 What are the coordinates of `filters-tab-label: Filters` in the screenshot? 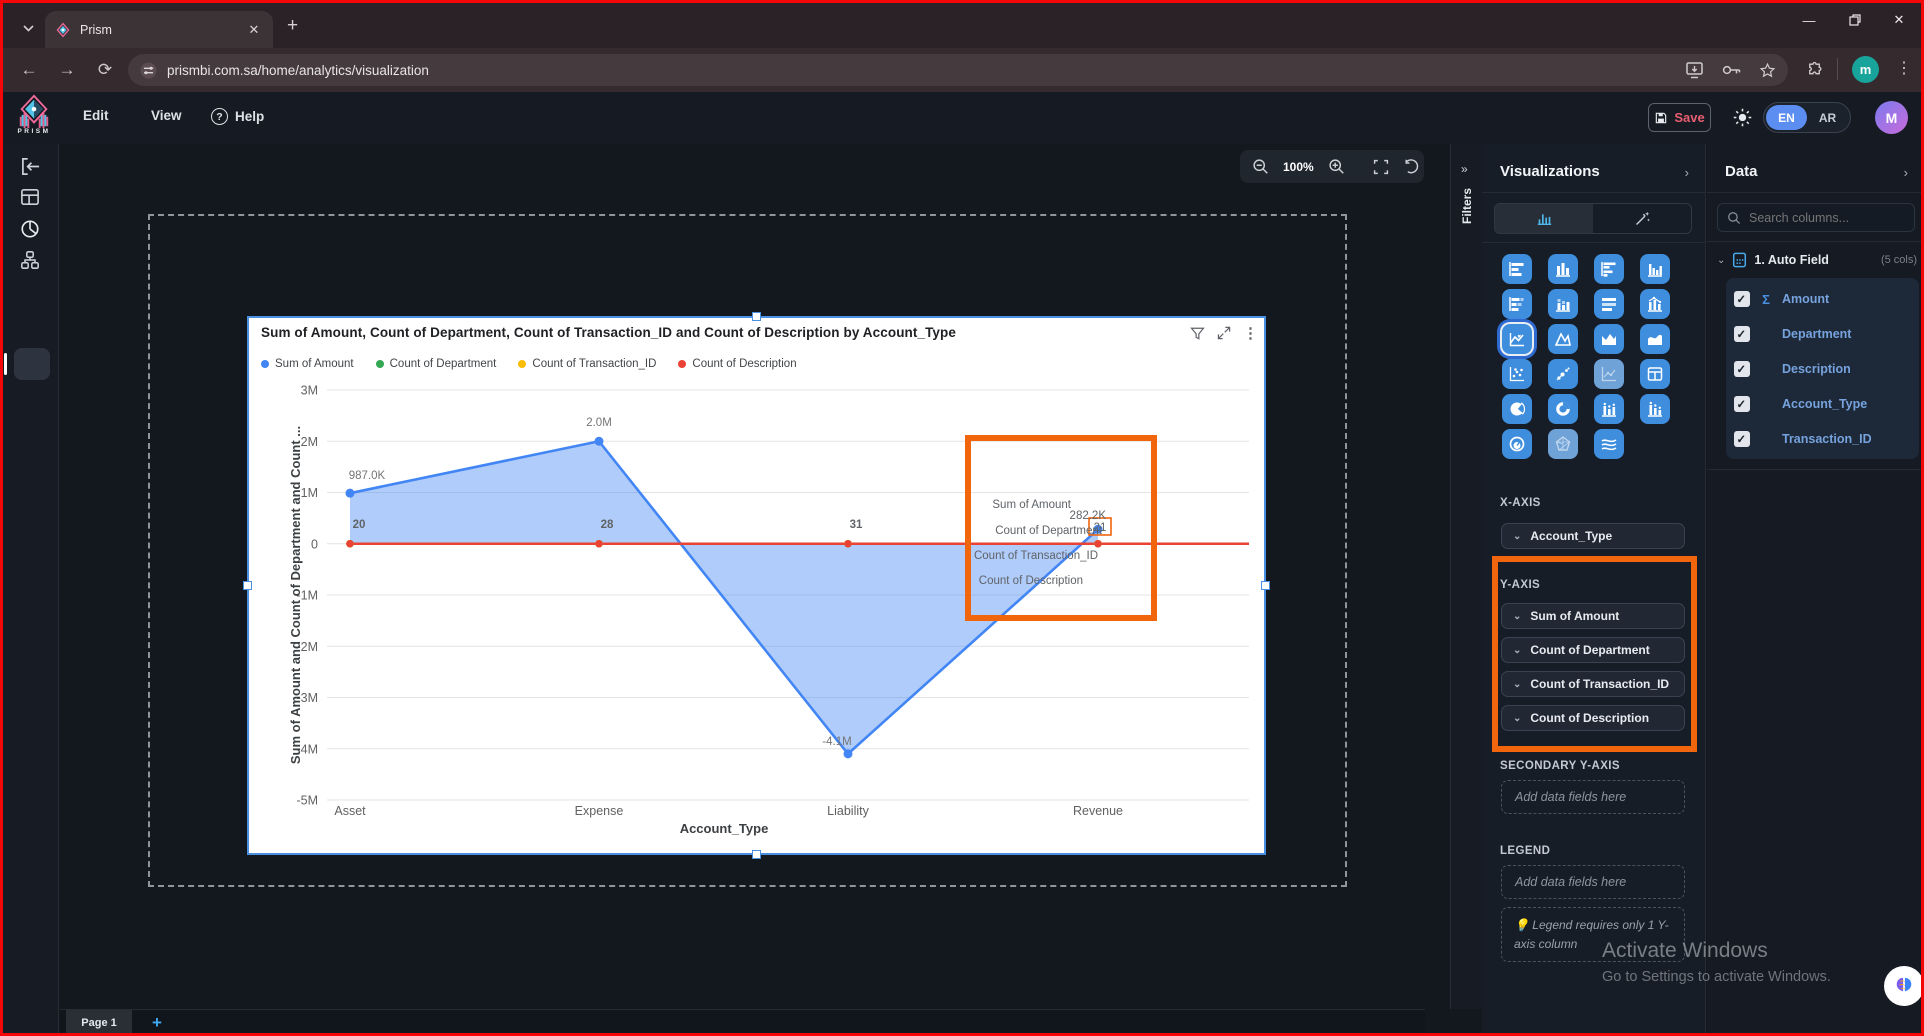 It's located at (1467, 206).